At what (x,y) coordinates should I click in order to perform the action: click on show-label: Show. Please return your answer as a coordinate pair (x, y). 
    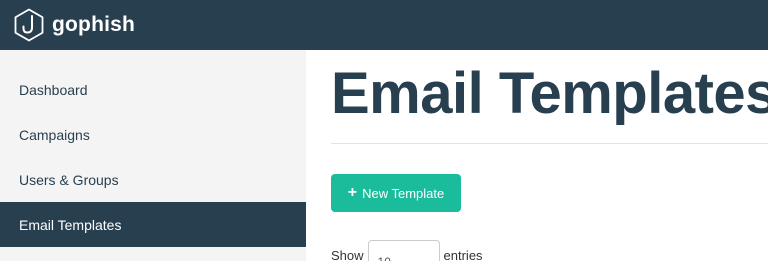
    Looking at the image, I should click on (347, 254).